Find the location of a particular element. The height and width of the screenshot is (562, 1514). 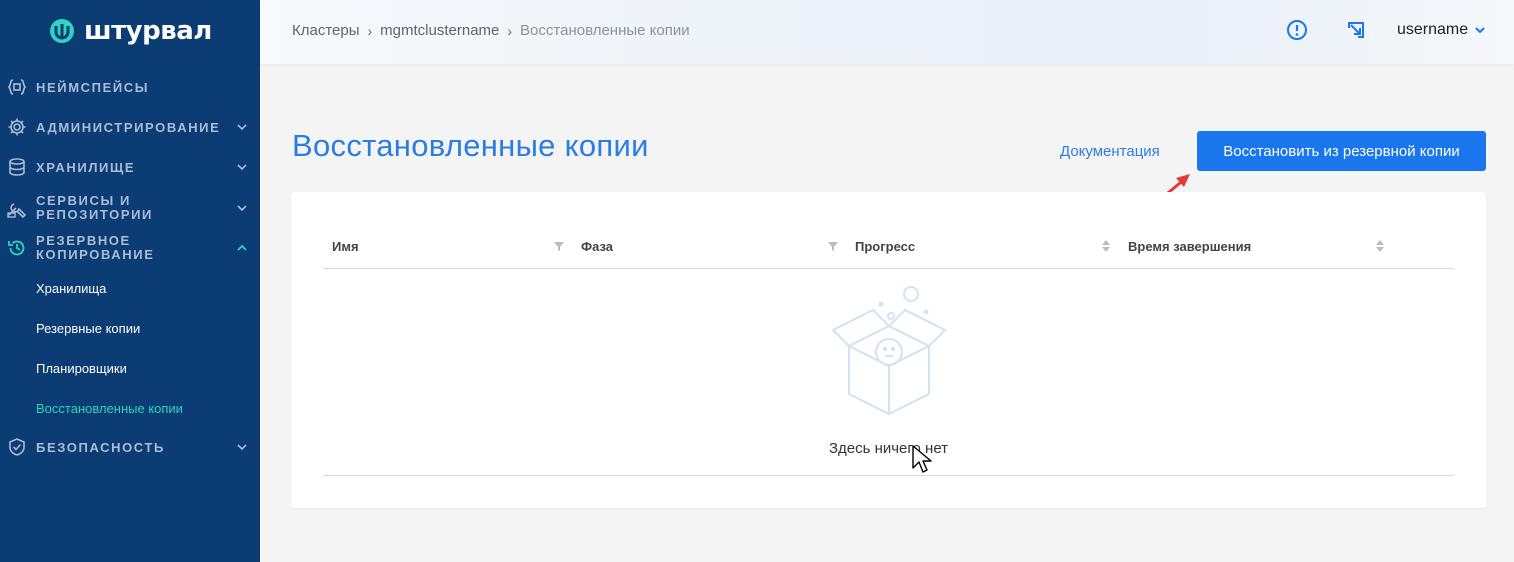

documentation-link: Документация is located at coordinates (1110, 151).